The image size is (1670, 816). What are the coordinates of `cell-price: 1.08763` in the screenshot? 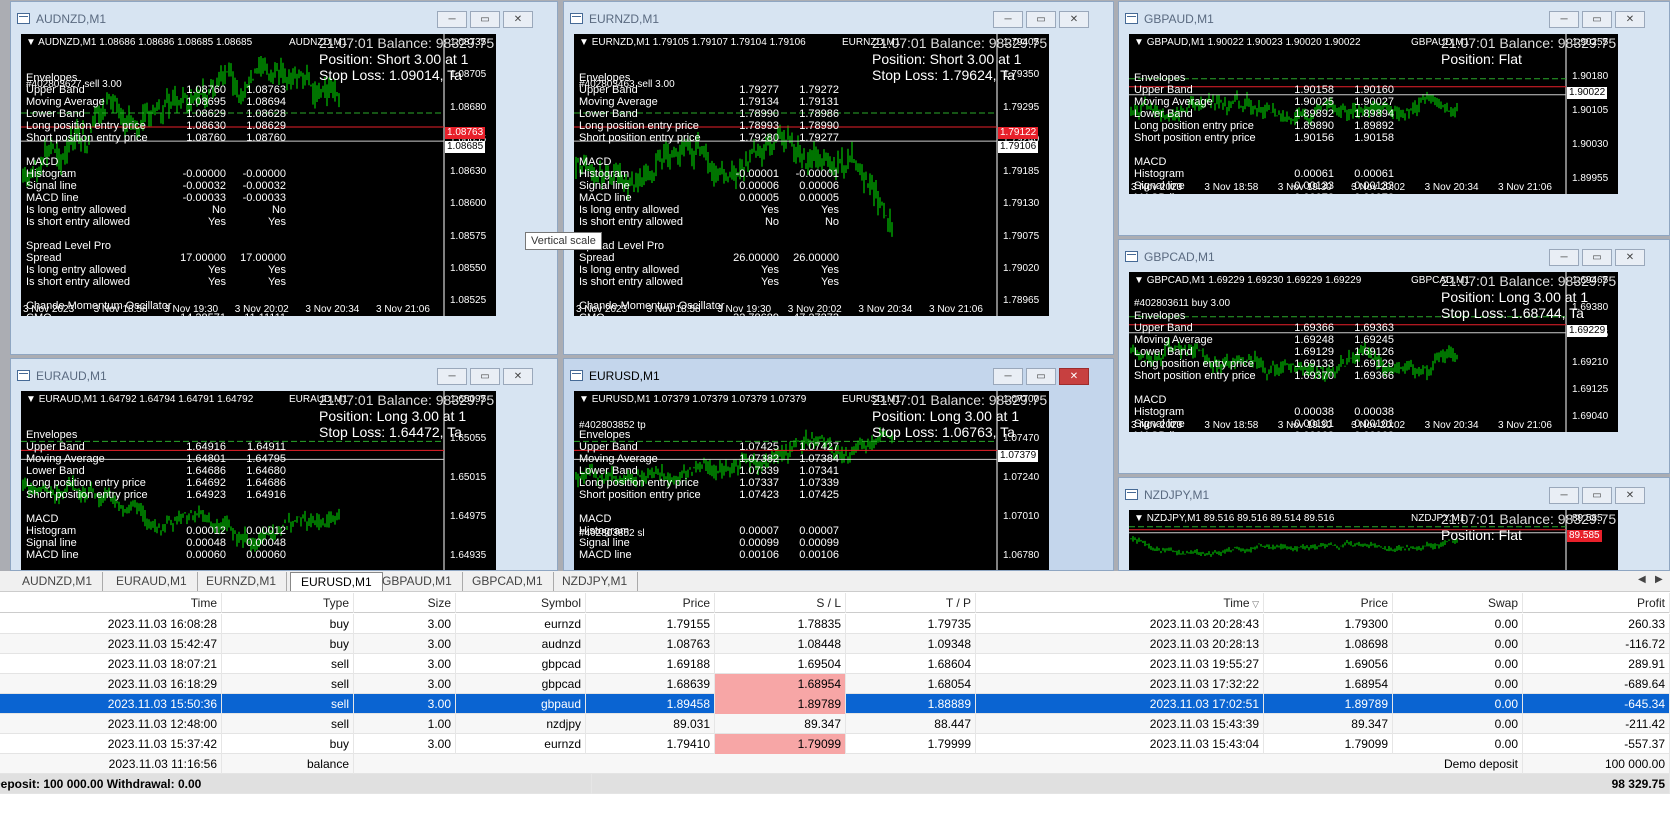 It's located at (650, 644).